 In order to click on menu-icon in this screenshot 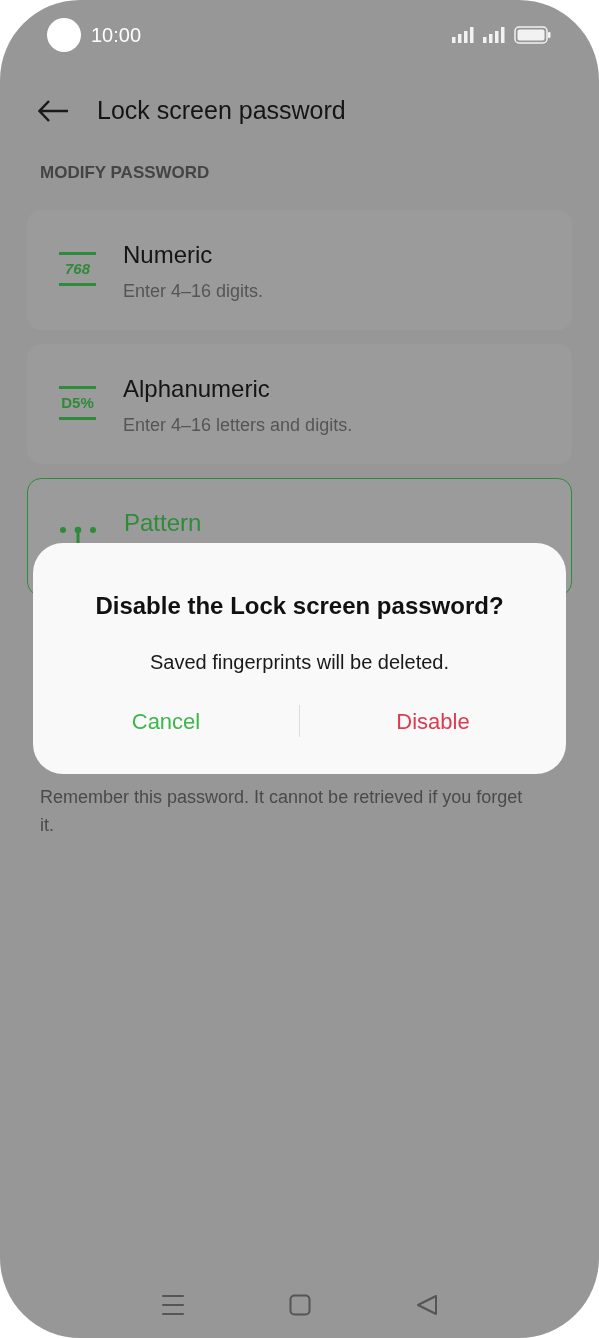, I will do `click(172, 1305)`.